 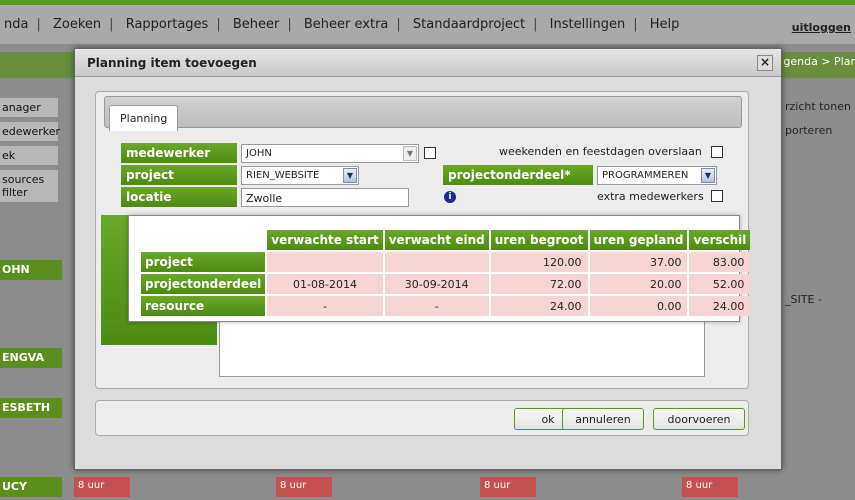 What do you see at coordinates (765, 63) in the screenshot?
I see `close-icon: ×` at bounding box center [765, 63].